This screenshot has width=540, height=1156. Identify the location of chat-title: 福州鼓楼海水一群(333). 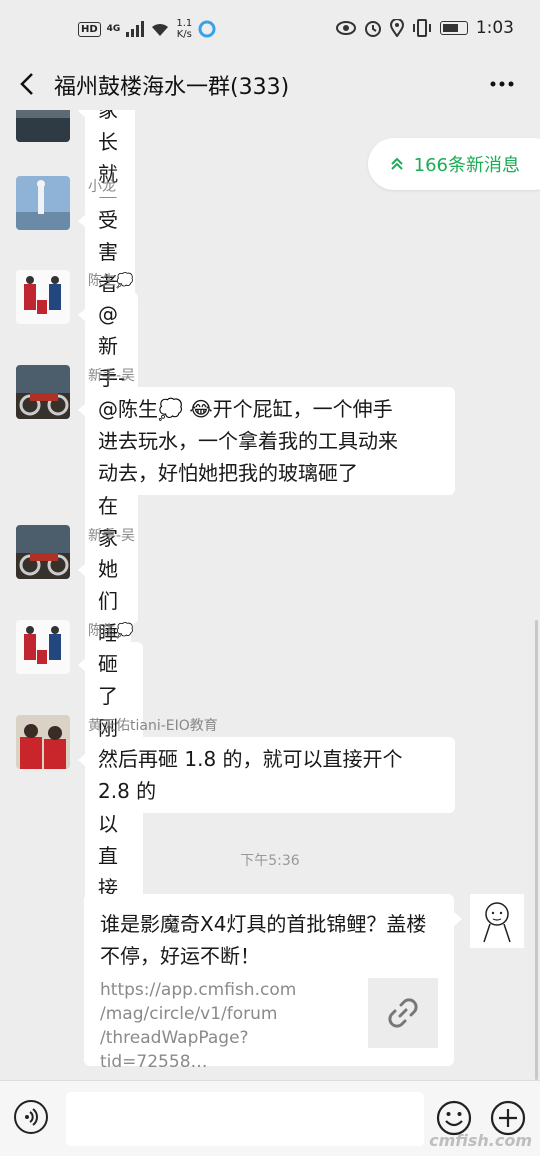
(172, 87).